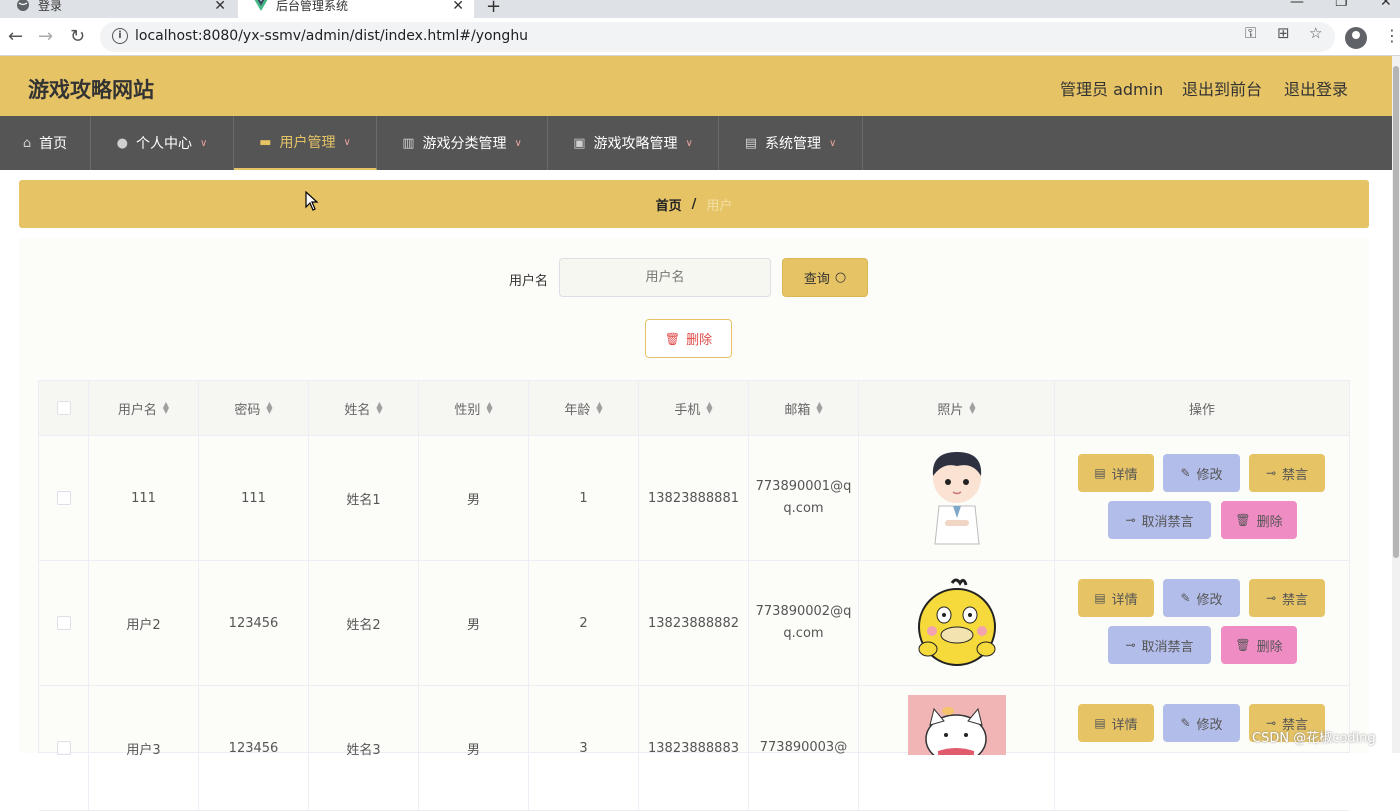 The height and width of the screenshot is (811, 1400). I want to click on button-label: 详情, so click(1124, 475).